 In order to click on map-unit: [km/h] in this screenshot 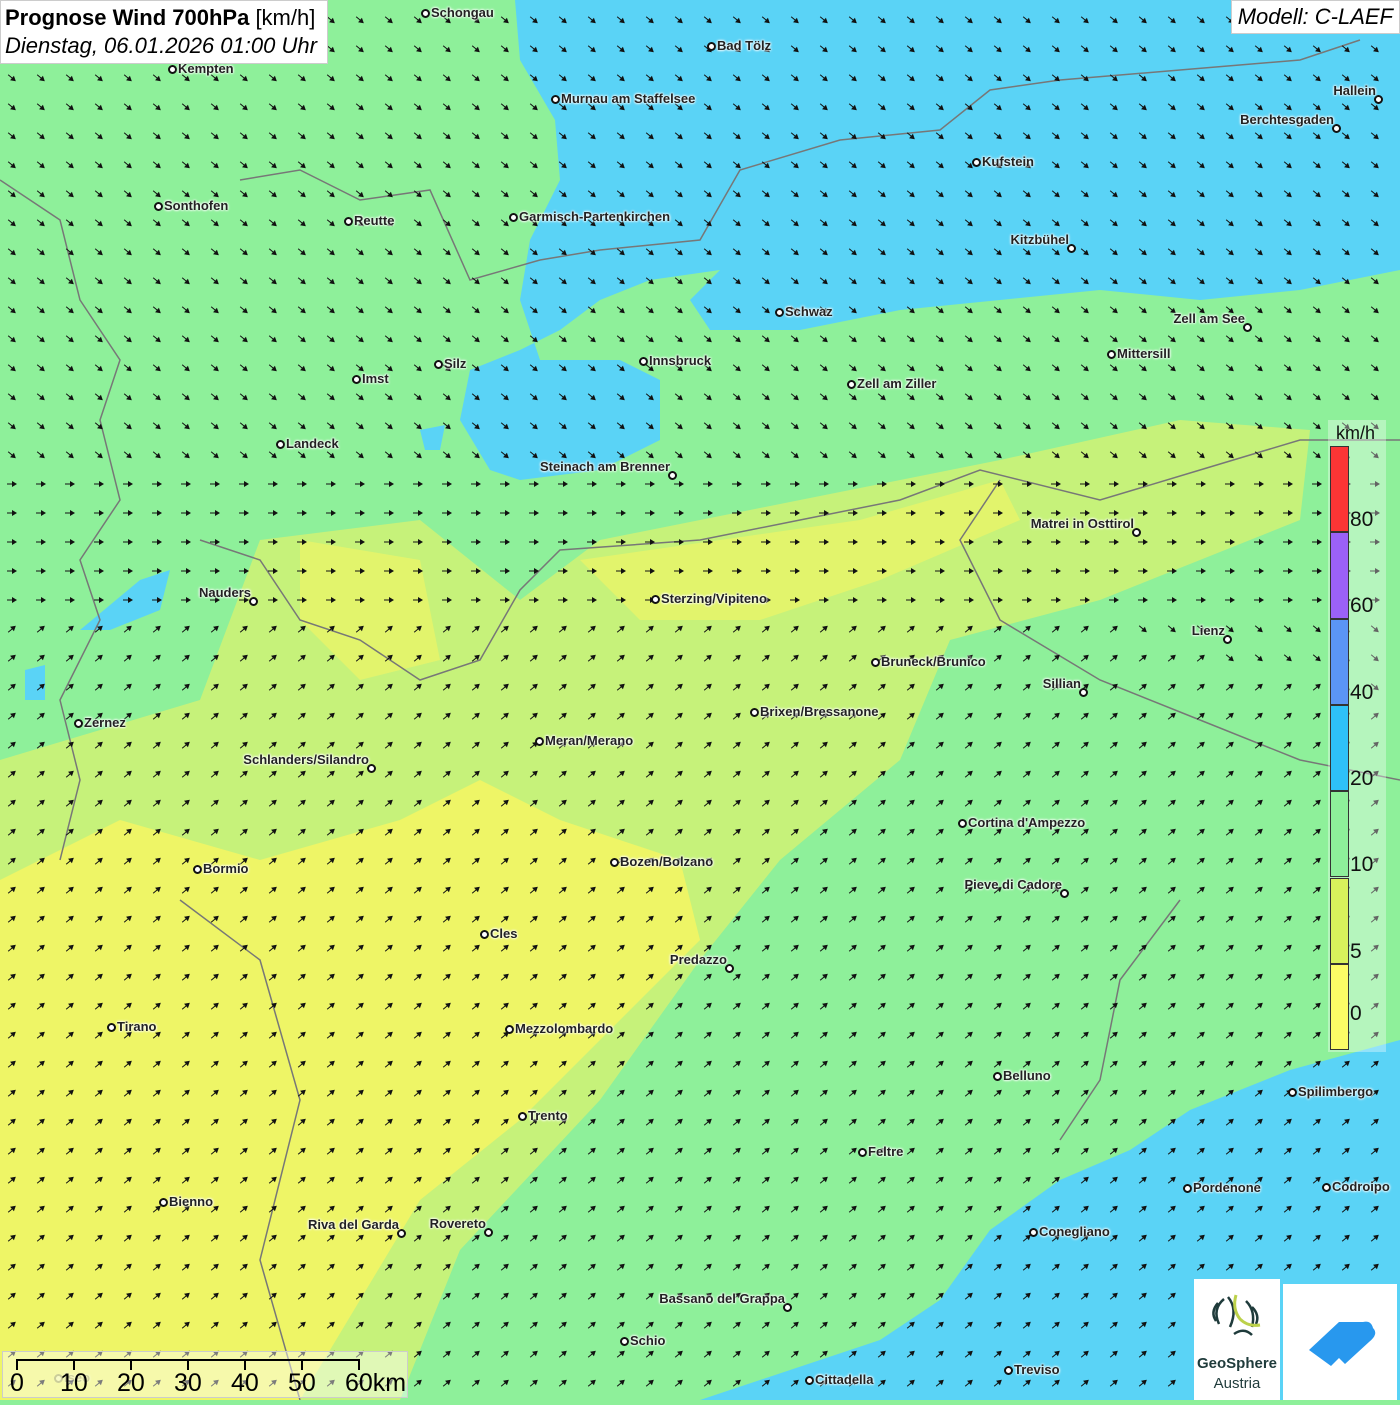, I will do `click(285, 17)`.